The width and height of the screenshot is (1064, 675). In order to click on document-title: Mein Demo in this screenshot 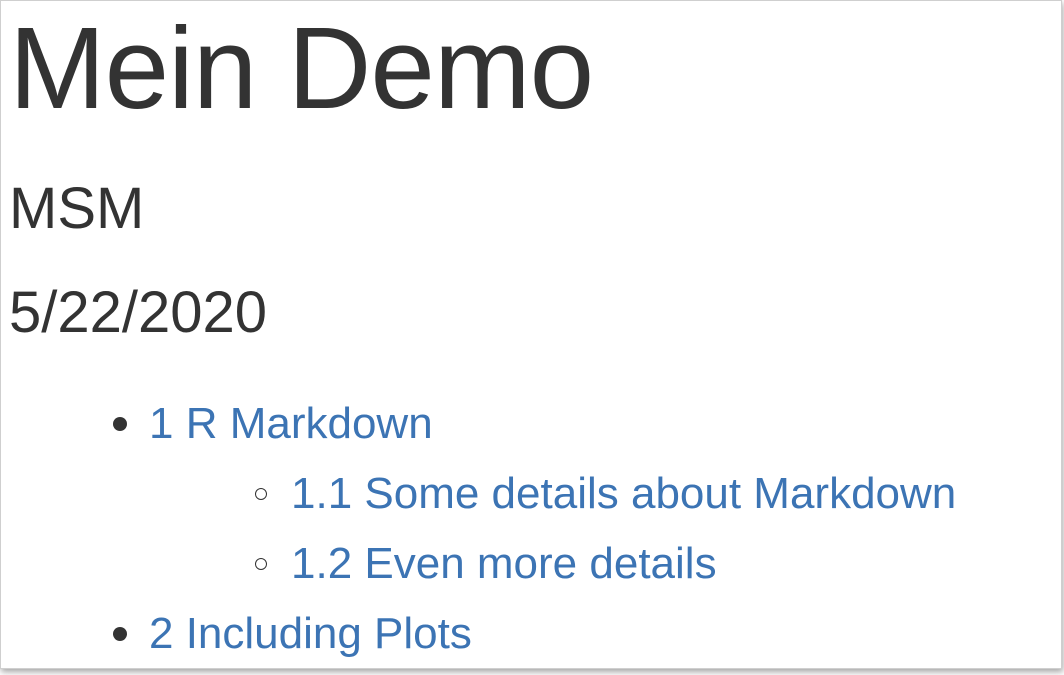, I will do `click(301, 68)`.